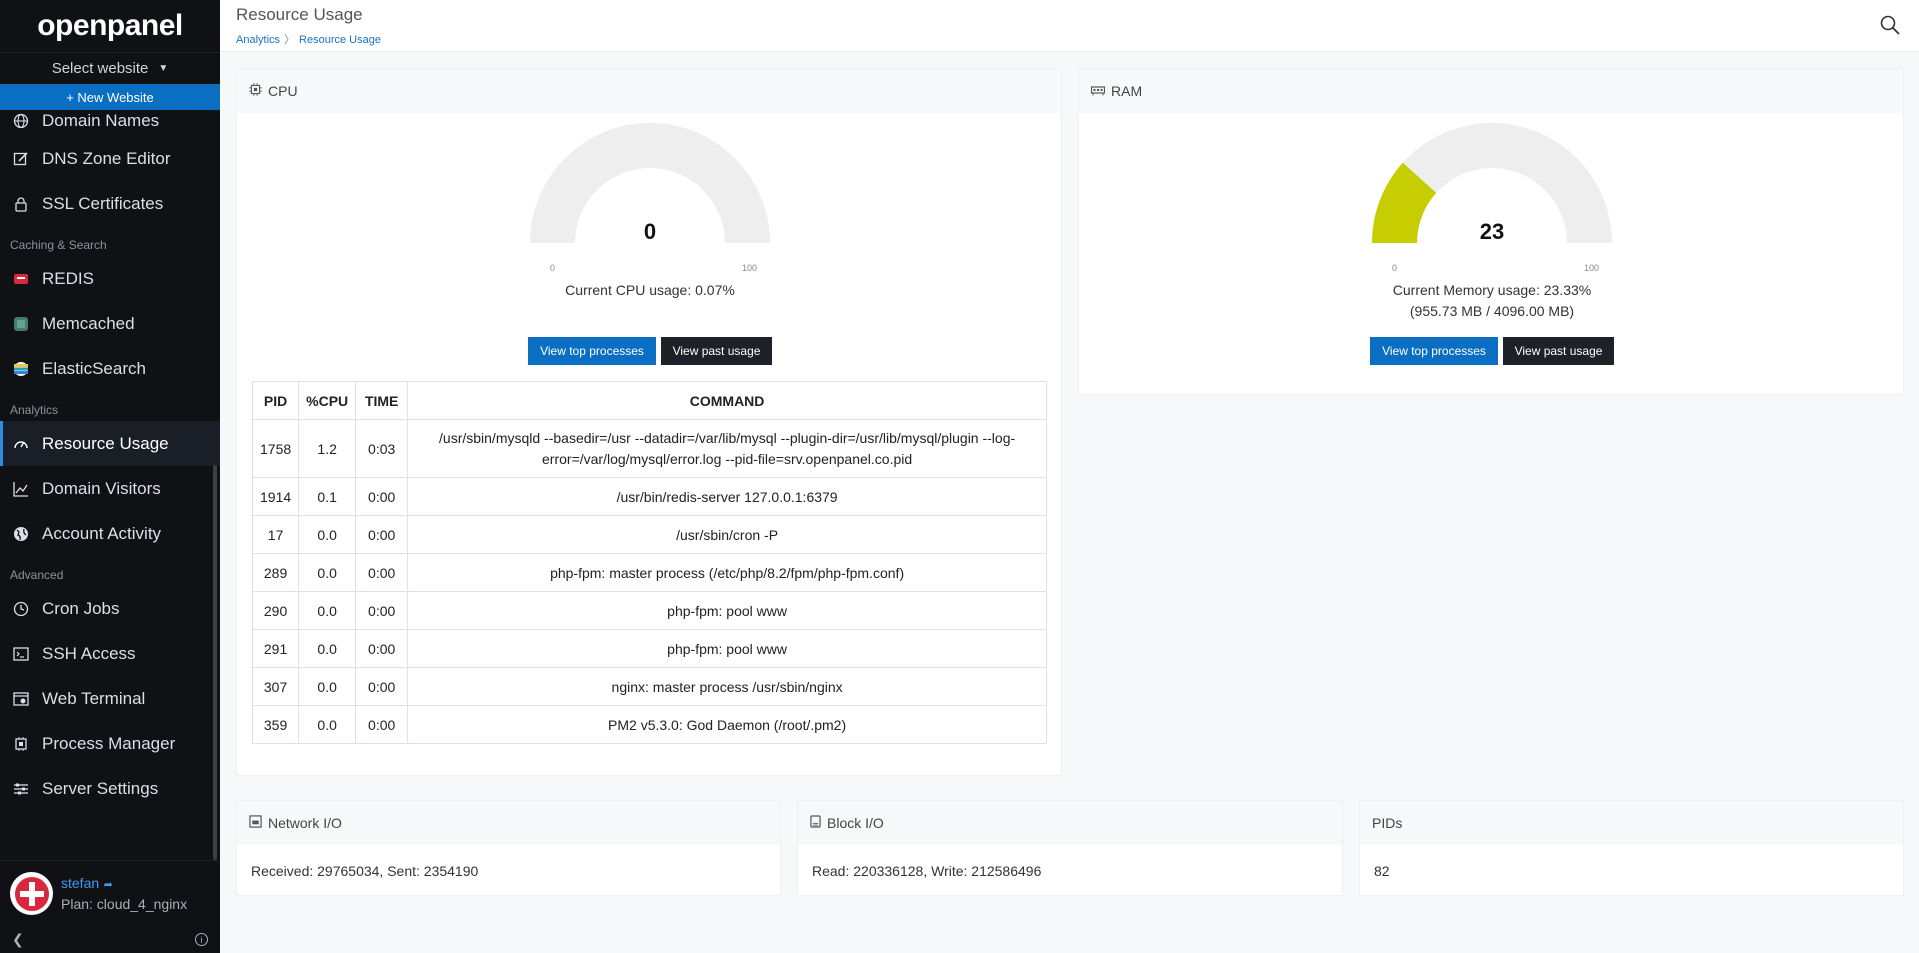  What do you see at coordinates (815, 823) in the screenshot?
I see `disk-icon` at bounding box center [815, 823].